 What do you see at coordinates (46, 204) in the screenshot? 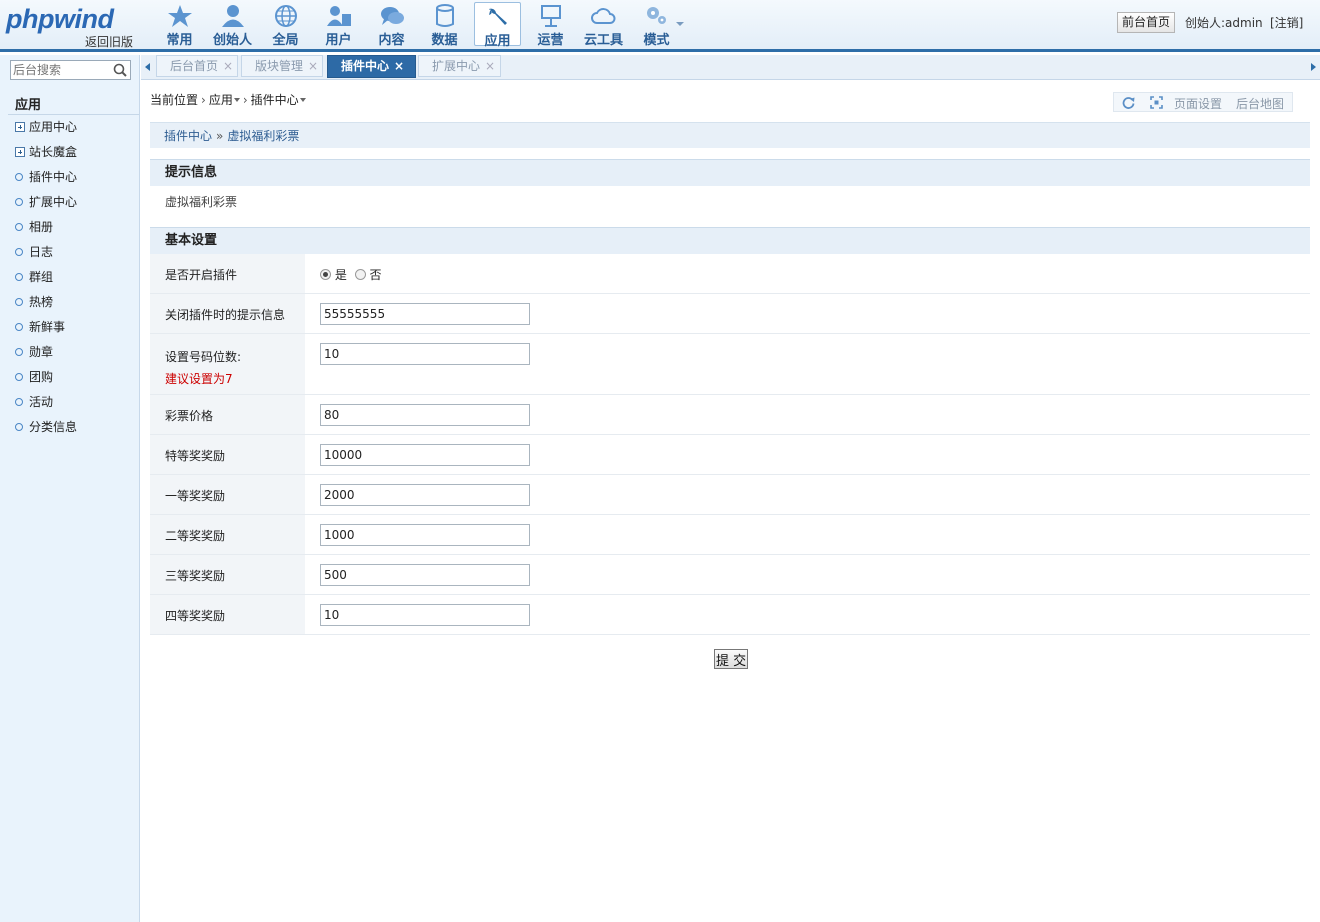
I see `sidebar-item-extension-center: 扩展中心` at bounding box center [46, 204].